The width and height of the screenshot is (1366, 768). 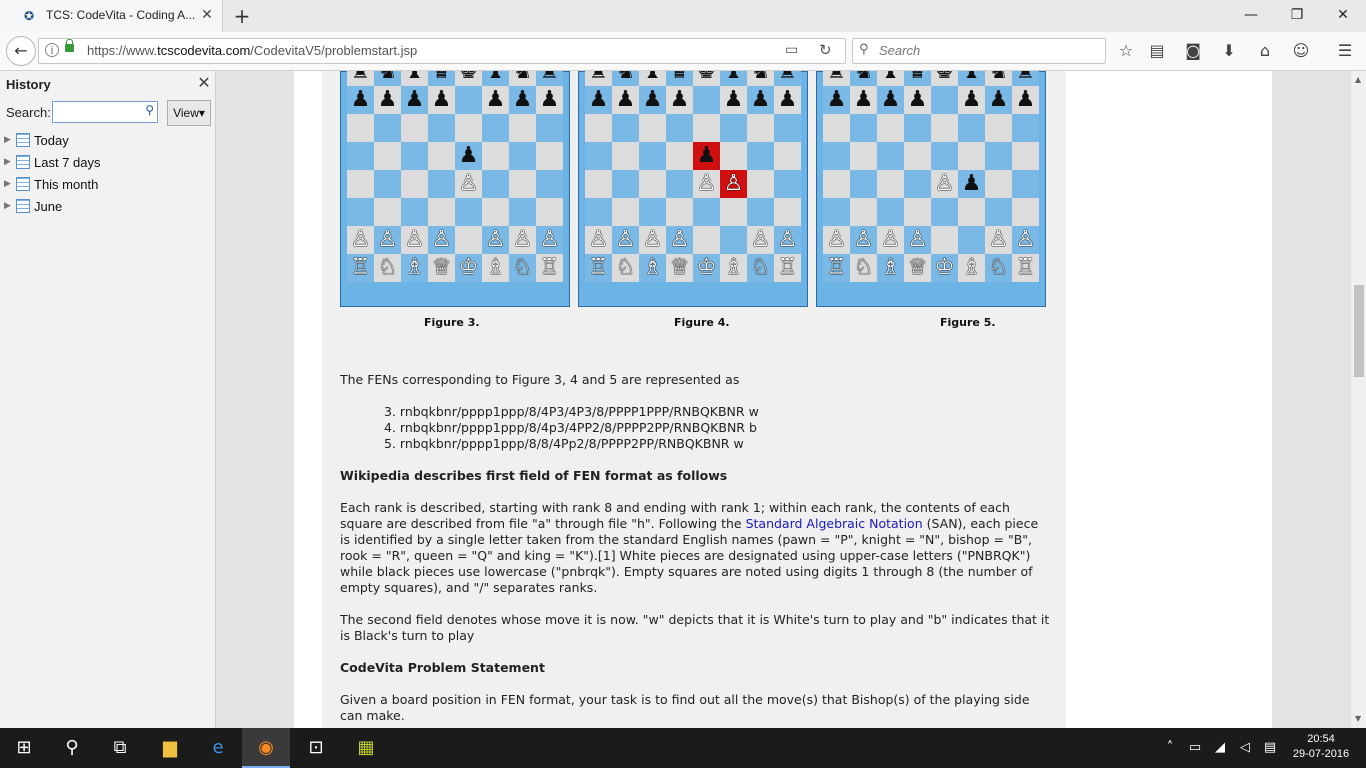 What do you see at coordinates (917, 100) in the screenshot?
I see `square-d7: ♟` at bounding box center [917, 100].